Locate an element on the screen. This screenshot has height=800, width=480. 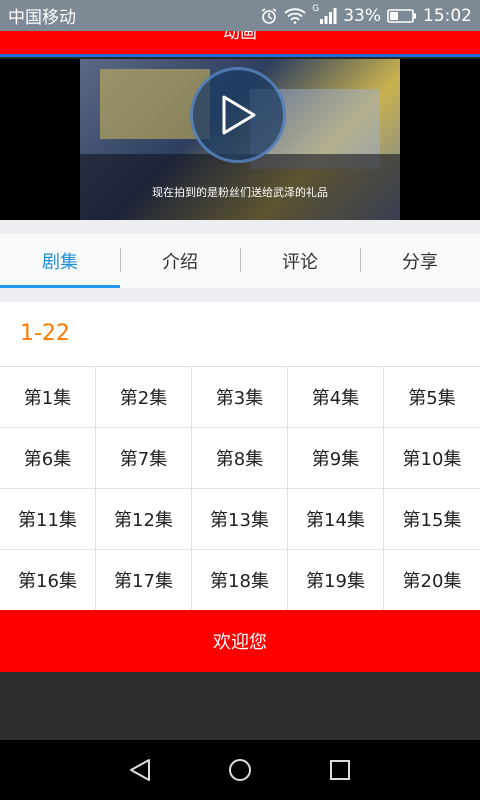
episode-range: 1-22 is located at coordinates (240, 334).